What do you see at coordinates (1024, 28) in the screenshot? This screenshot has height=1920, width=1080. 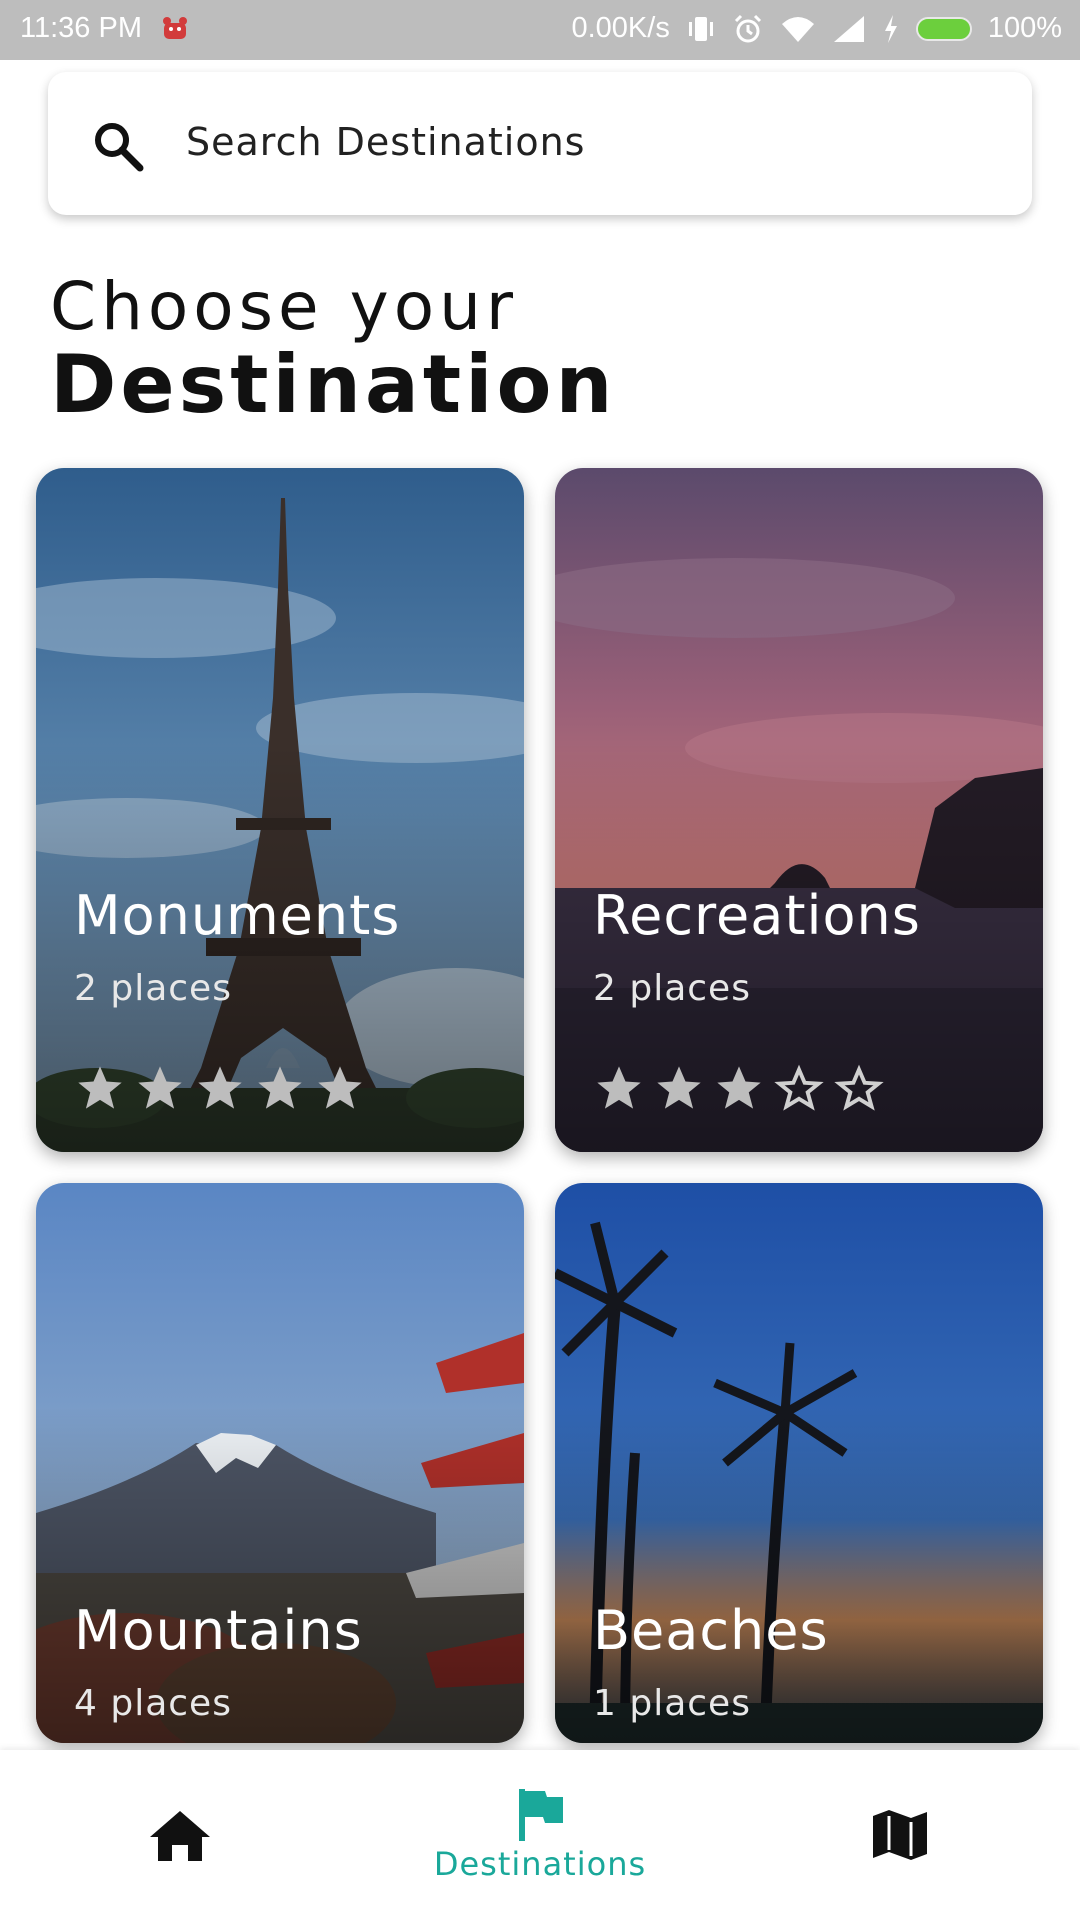 I see `battery-percent: 100%` at bounding box center [1024, 28].